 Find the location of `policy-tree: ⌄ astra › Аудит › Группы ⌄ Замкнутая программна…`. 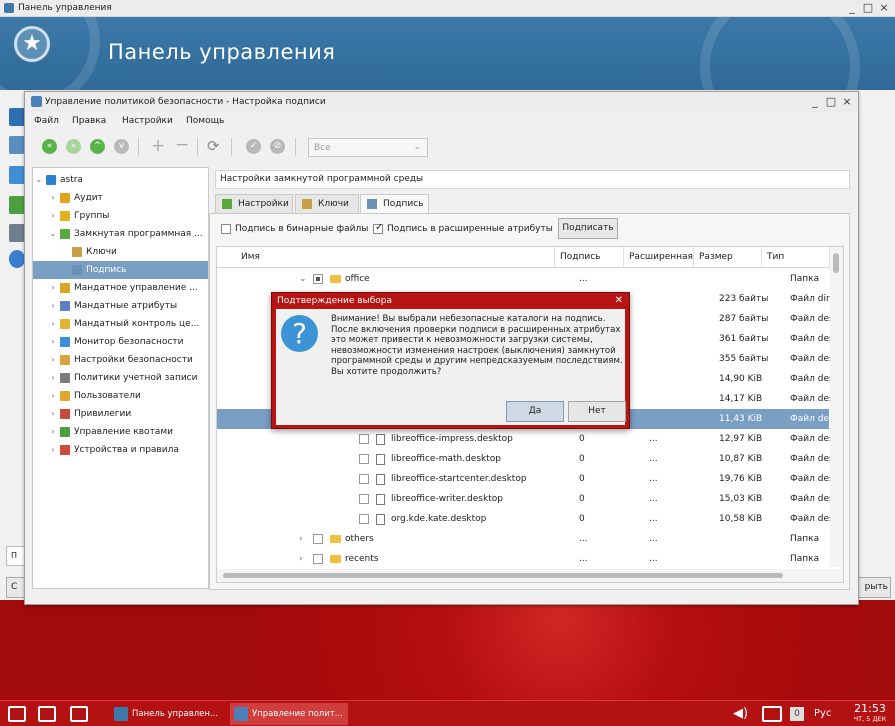

policy-tree: ⌄ astra › Аудит › Группы ⌄ Замкнутая программна… is located at coordinates (120, 378).